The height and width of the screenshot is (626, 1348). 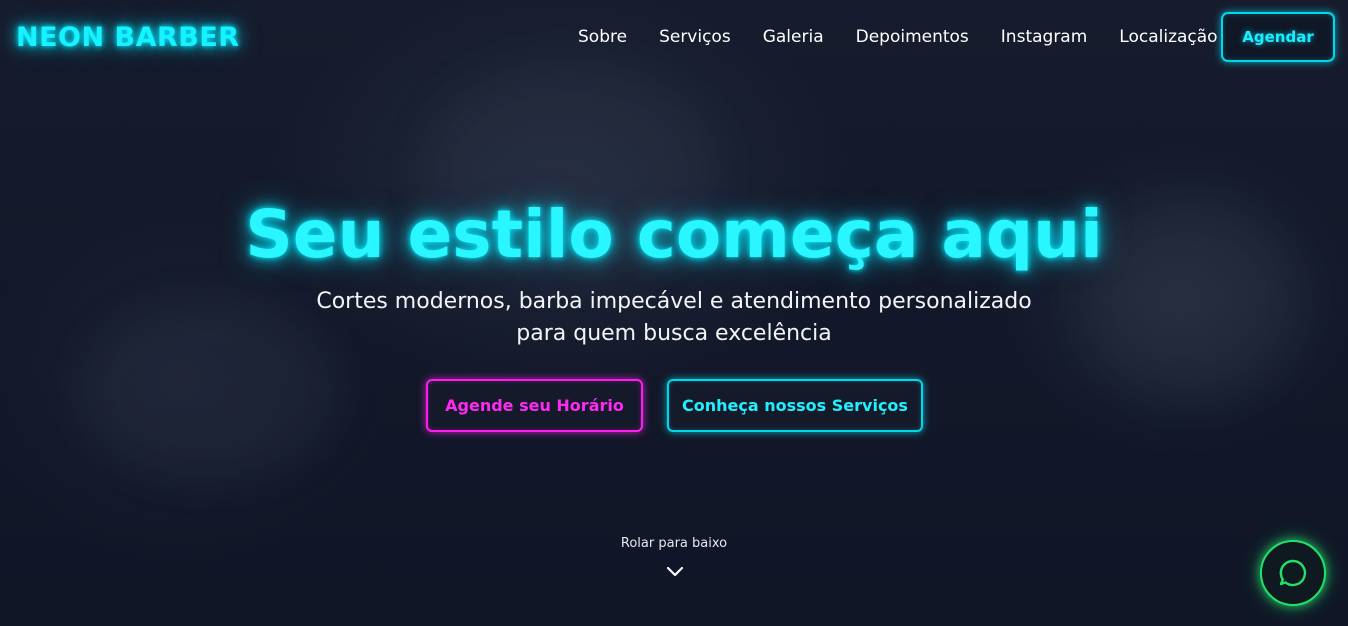 I want to click on view-services-button: Conheça nossos Serviços, so click(x=795, y=405).